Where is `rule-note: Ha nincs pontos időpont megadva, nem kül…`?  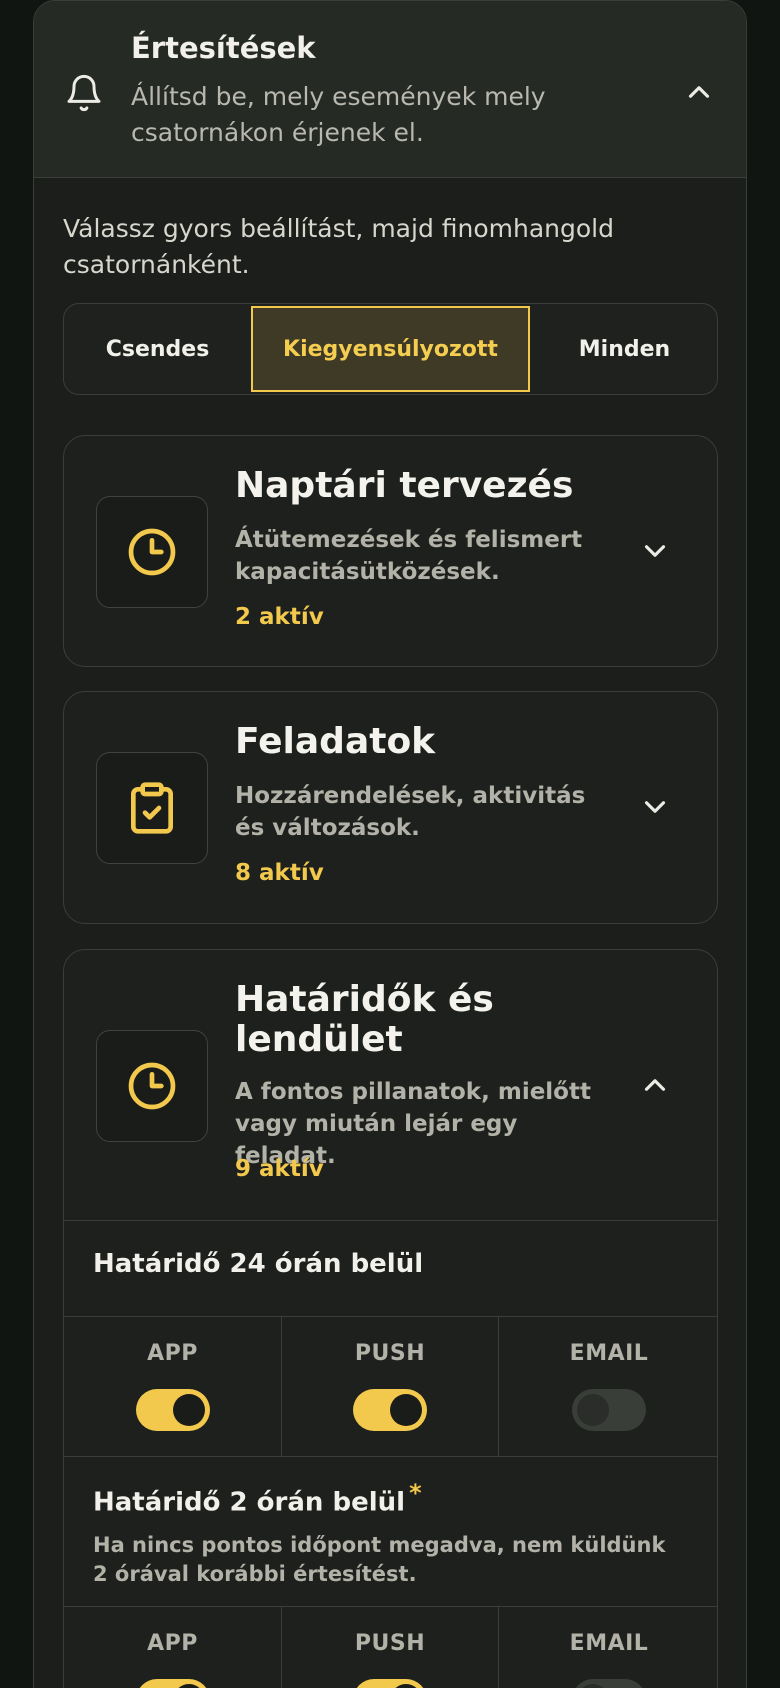
rule-note: Ha nincs pontos időpont megadva, nem kül… is located at coordinates (379, 1559).